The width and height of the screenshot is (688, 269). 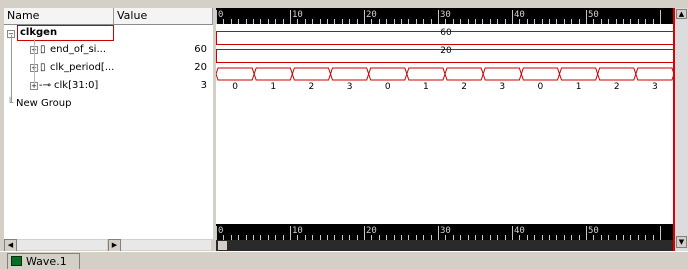 I want to click on signal-row-clk-period: + ▯ clk_period[... 20, so click(x=108, y=68).